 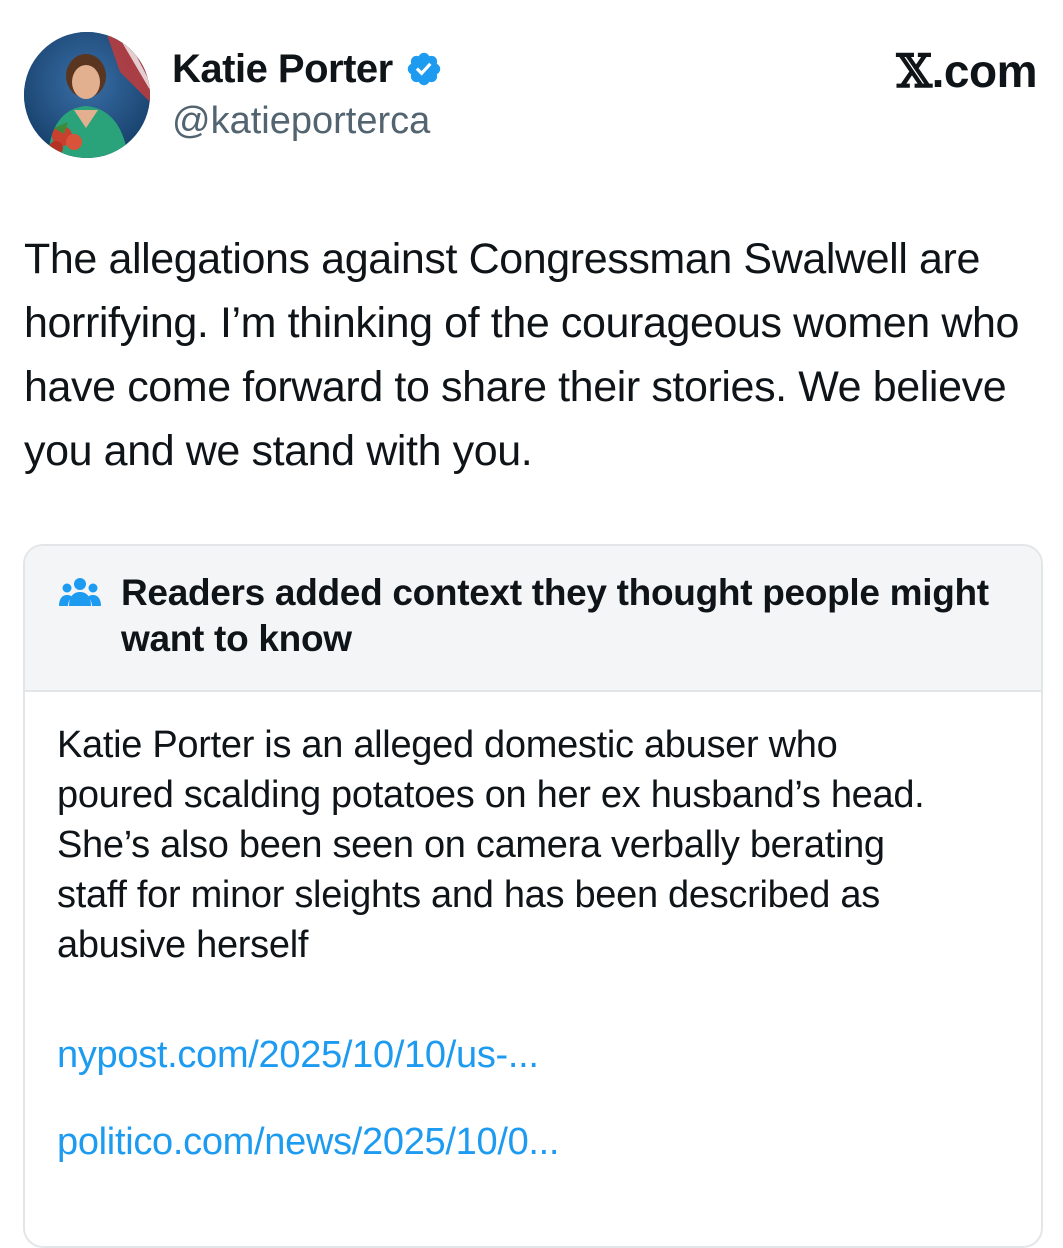 I want to click on verified-badge-icon, so click(x=424, y=69).